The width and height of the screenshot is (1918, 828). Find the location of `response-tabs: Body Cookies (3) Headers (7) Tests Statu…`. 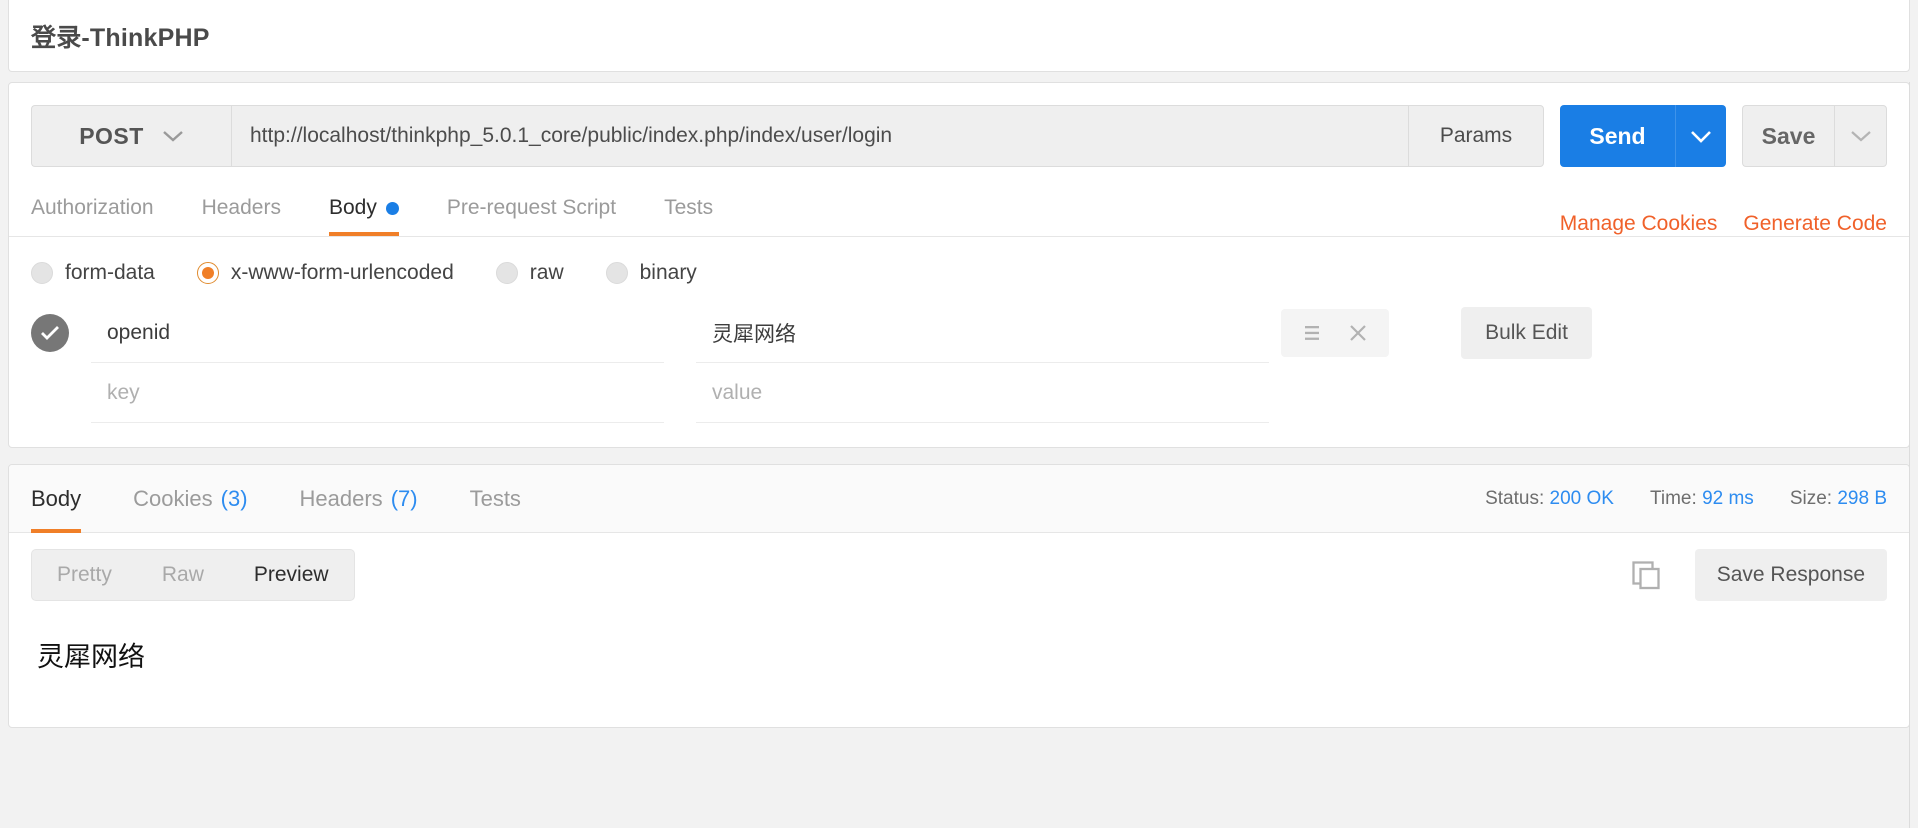

response-tabs: Body Cookies (3) Headers (7) Tests Statu… is located at coordinates (959, 499).